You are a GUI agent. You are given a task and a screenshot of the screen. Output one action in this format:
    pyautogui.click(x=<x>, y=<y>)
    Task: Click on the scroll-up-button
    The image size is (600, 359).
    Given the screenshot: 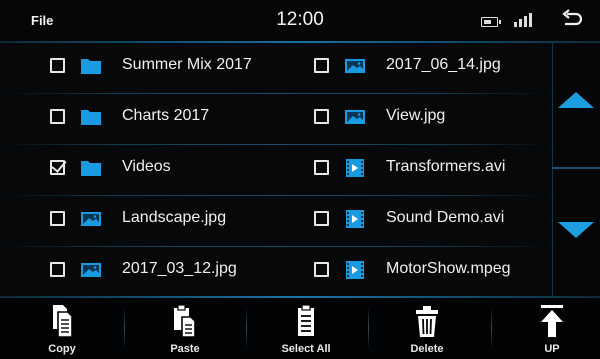 What is the action you would take?
    pyautogui.click(x=576, y=100)
    